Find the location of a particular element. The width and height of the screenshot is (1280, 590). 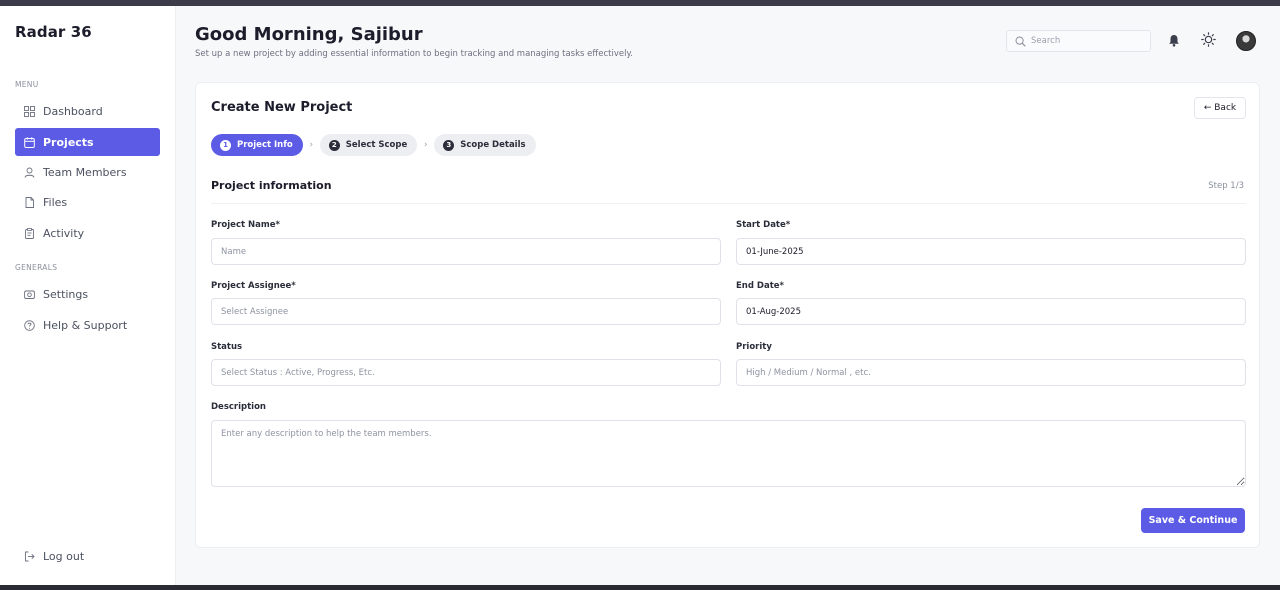

help-icon is located at coordinates (29, 325).